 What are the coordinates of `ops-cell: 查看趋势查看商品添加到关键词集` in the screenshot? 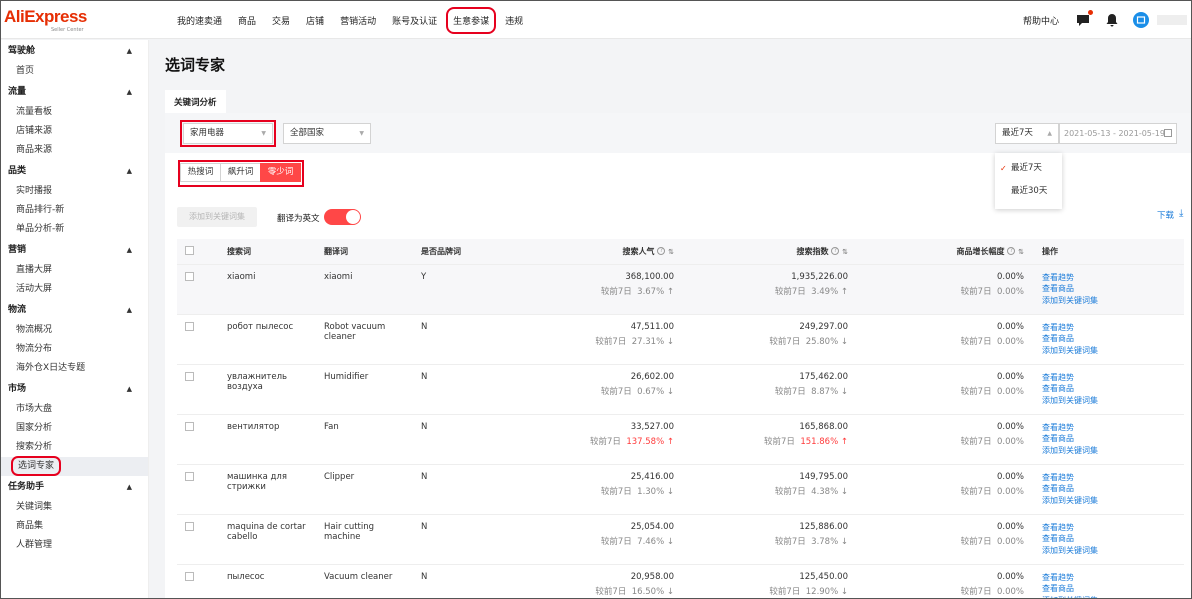 It's located at (1106, 339).